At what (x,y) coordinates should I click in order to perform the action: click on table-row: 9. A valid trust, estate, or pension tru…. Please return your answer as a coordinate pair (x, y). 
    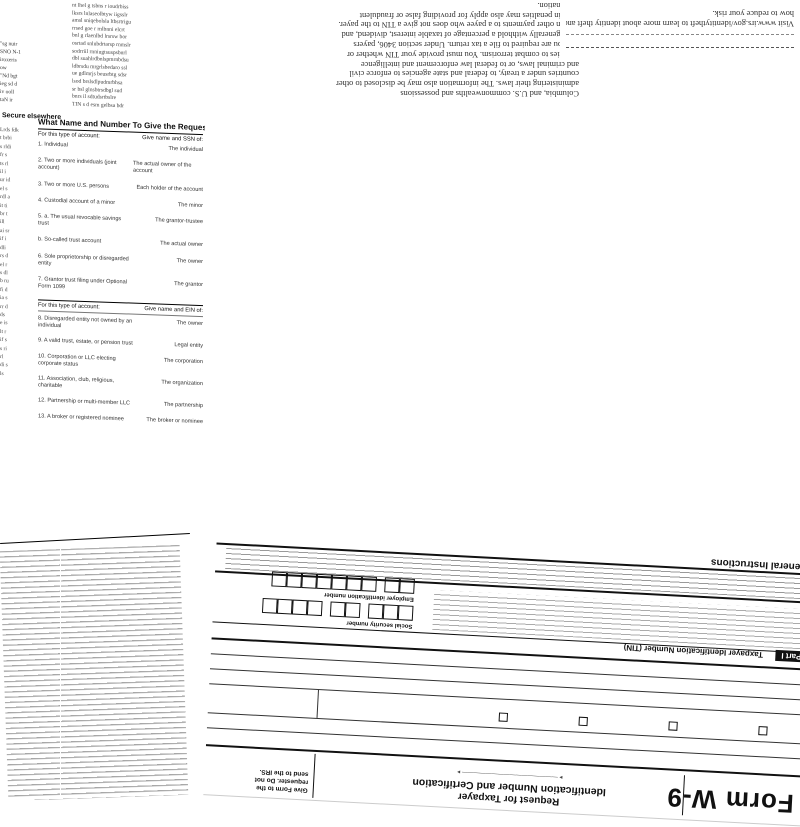
    Looking at the image, I should click on (120, 343).